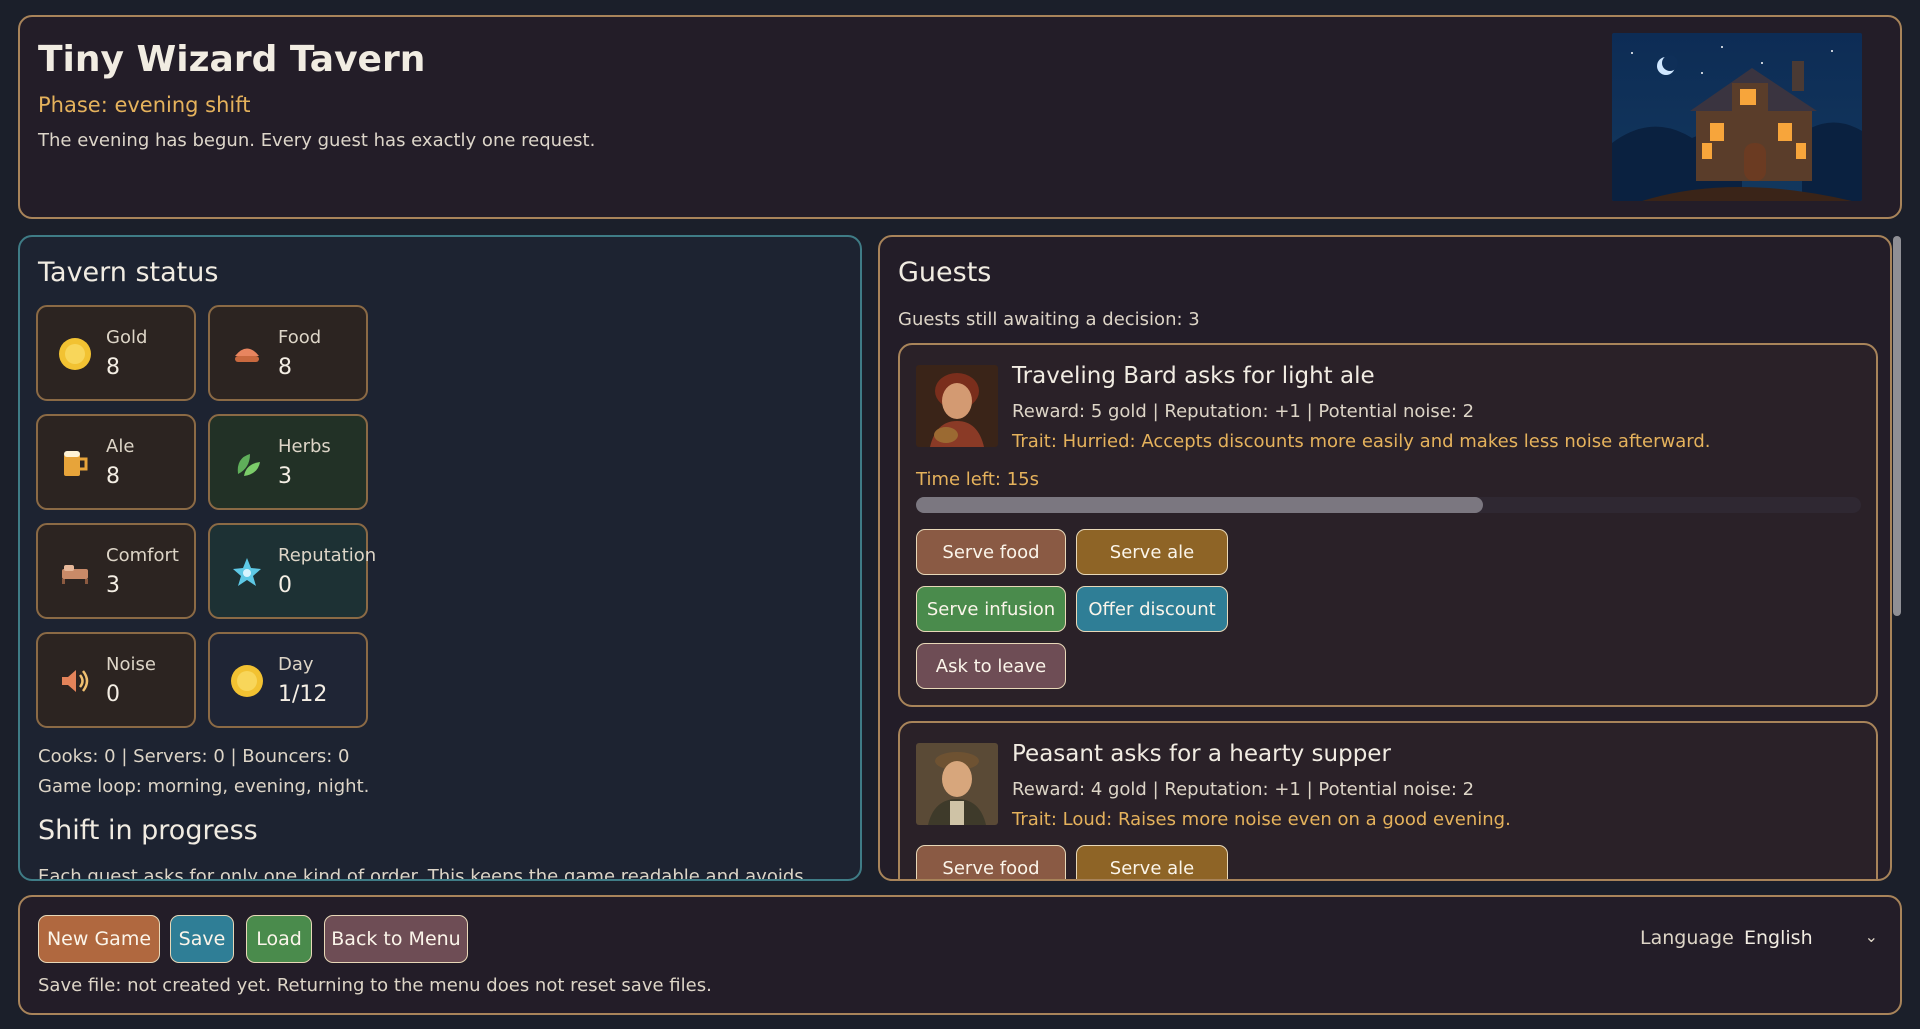  What do you see at coordinates (75, 574) in the screenshot?
I see `bed-icon` at bounding box center [75, 574].